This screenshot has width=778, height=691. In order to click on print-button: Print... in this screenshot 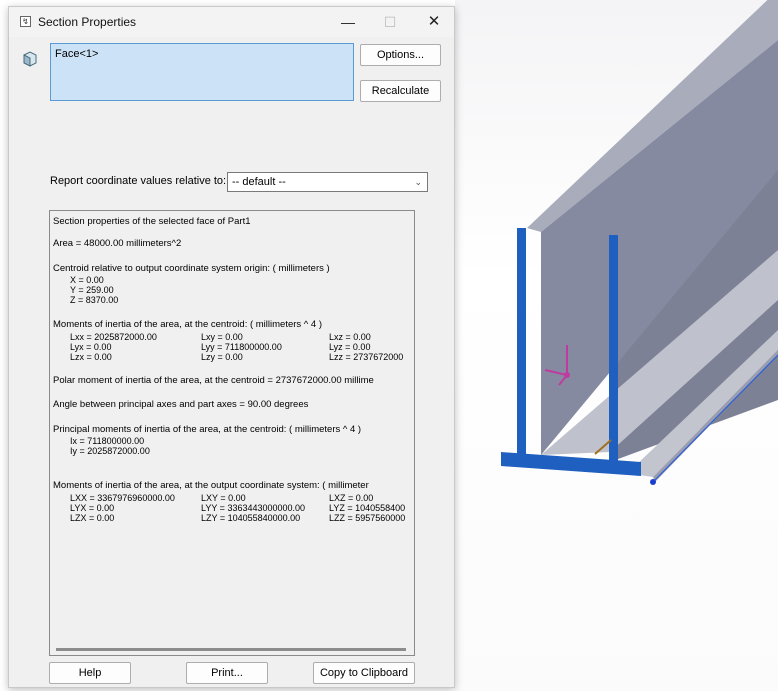, I will do `click(227, 673)`.